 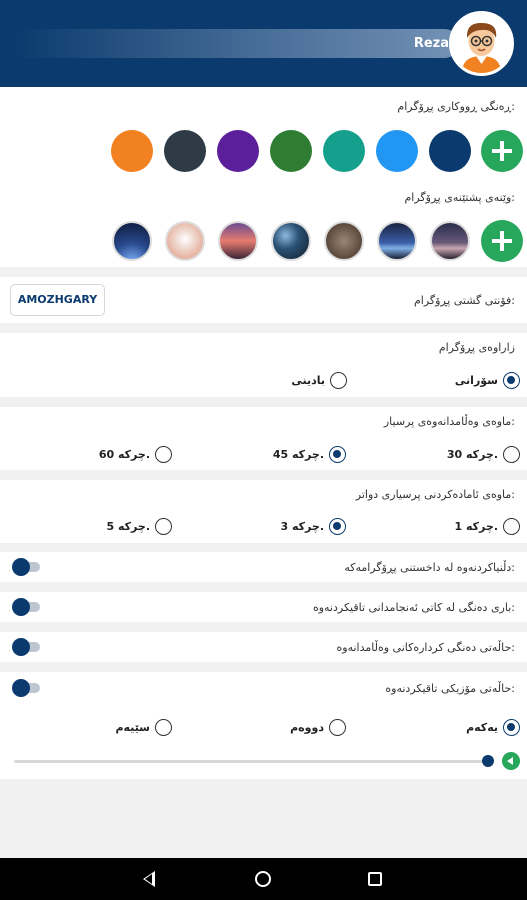 I want to click on add-color-button, so click(x=502, y=151).